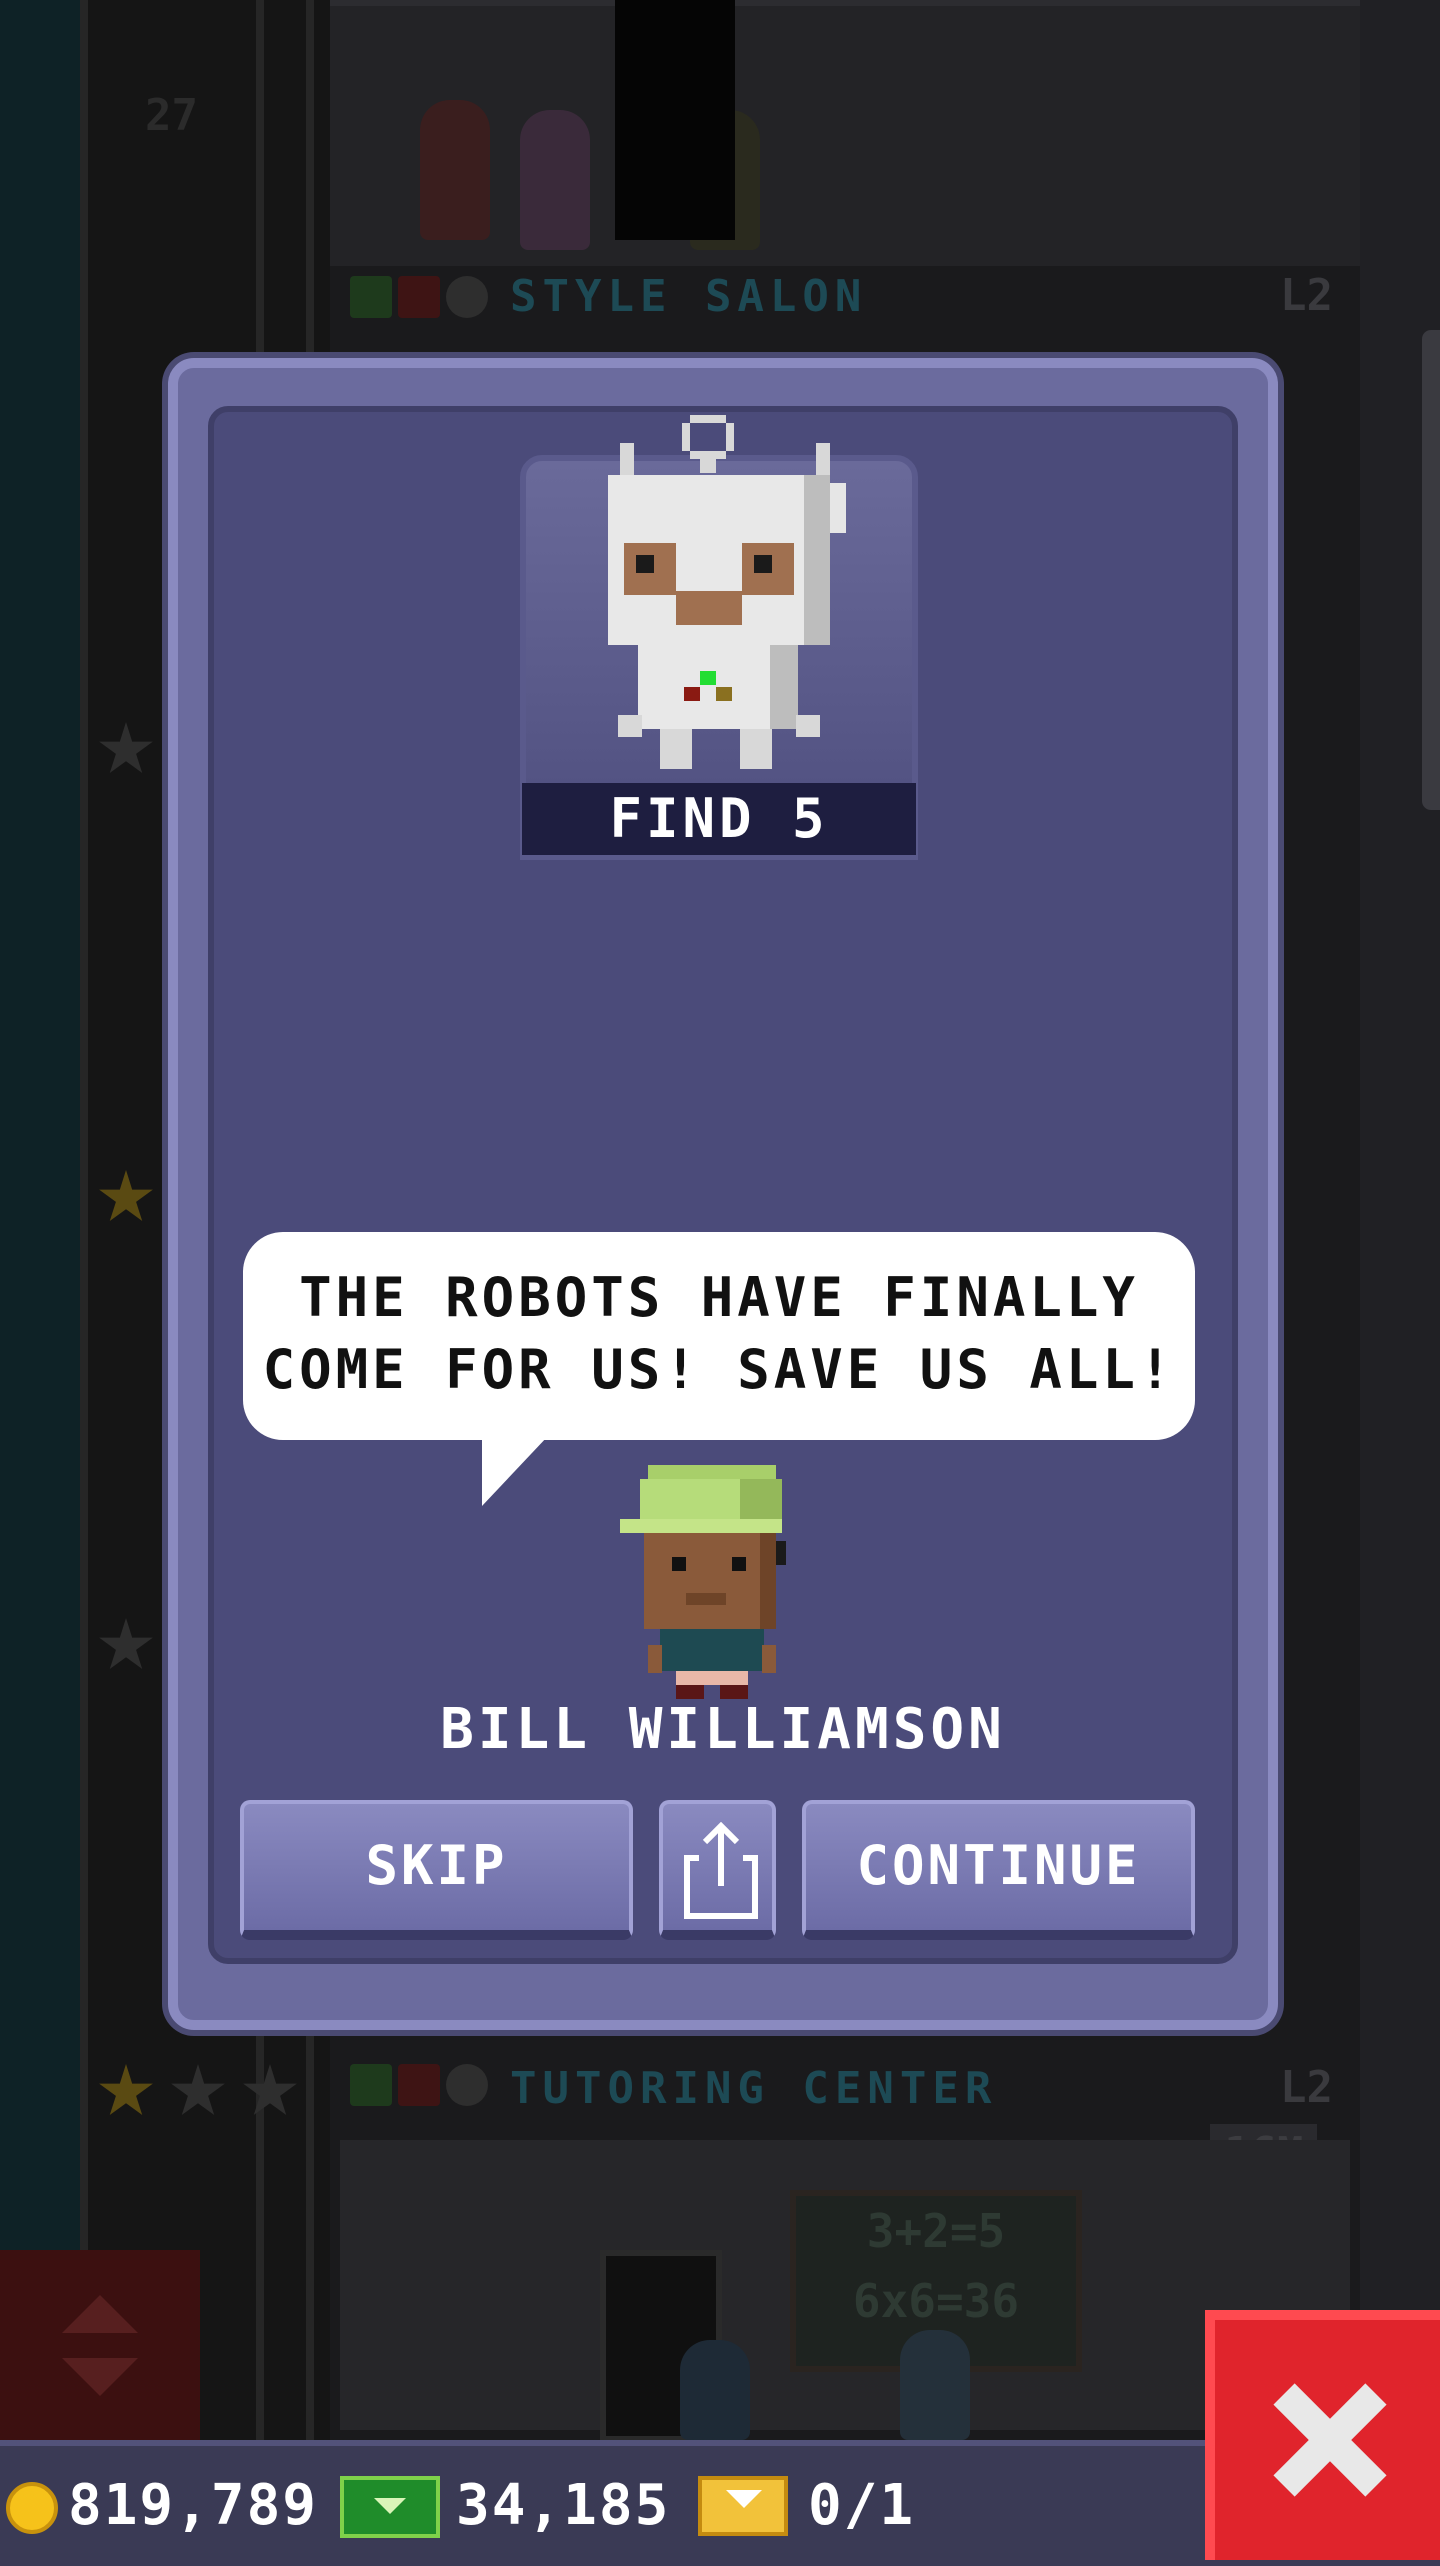  What do you see at coordinates (1431, 570) in the screenshot?
I see `side-drawer-handle` at bounding box center [1431, 570].